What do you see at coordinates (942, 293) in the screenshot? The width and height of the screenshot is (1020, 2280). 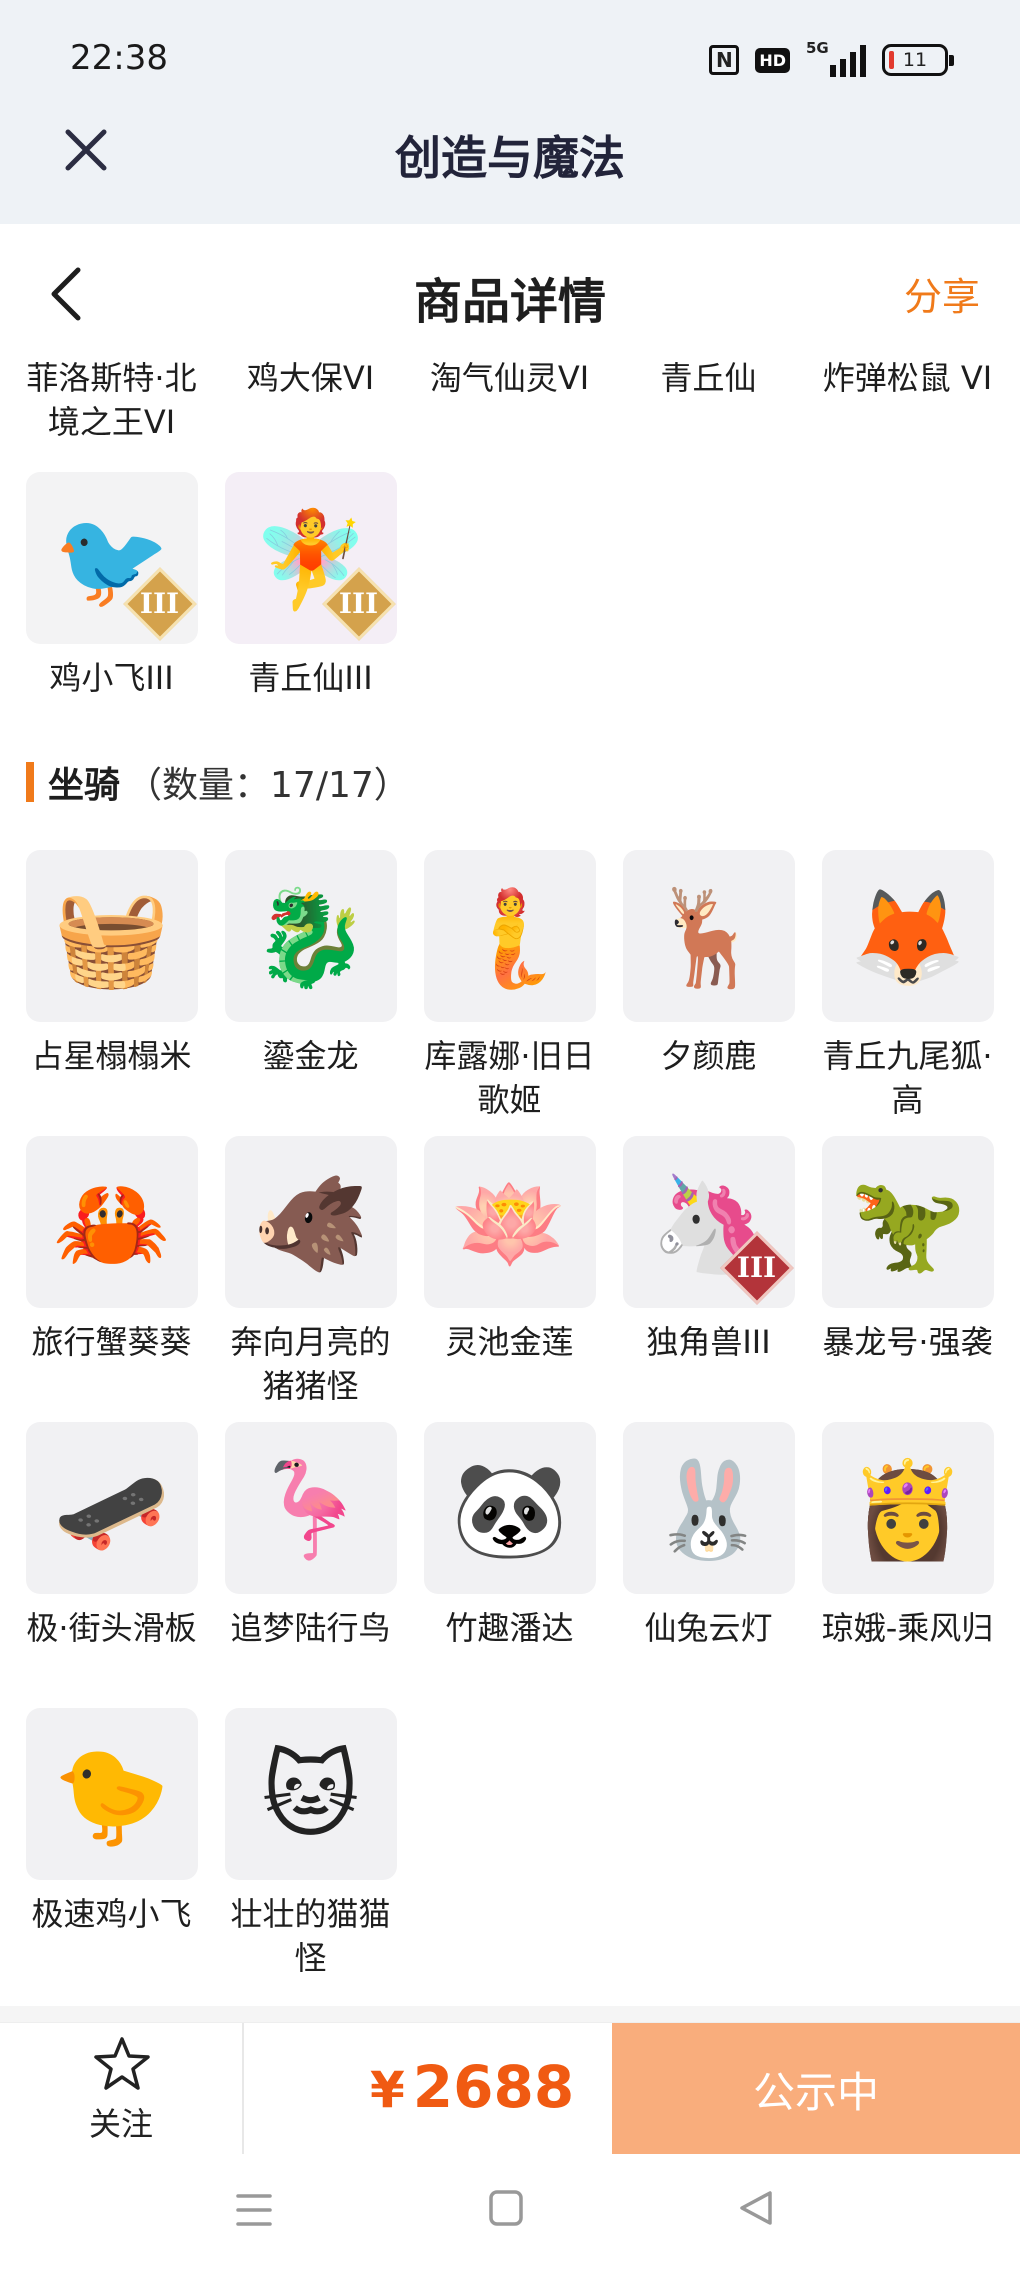 I see `share-button: 分享` at bounding box center [942, 293].